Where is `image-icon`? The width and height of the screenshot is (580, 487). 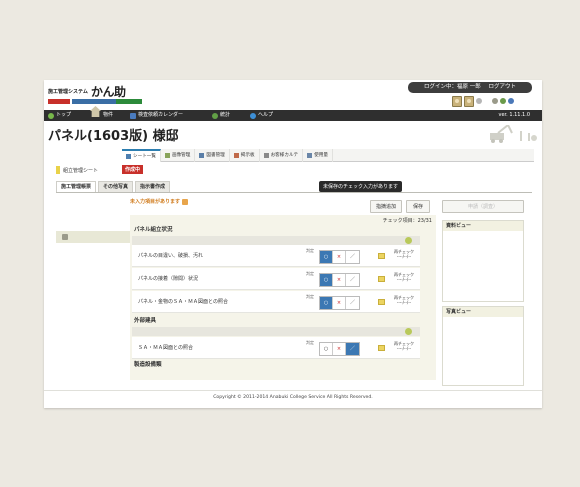
image-icon is located at coordinates (167, 155).